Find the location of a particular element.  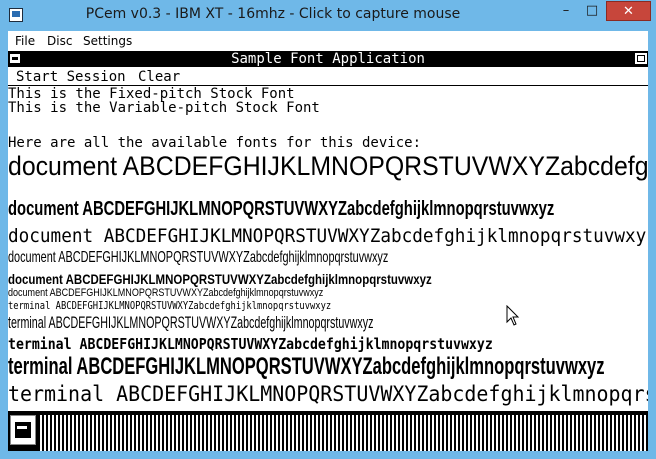

app-menubar: Start Session Clear is located at coordinates (328, 77).